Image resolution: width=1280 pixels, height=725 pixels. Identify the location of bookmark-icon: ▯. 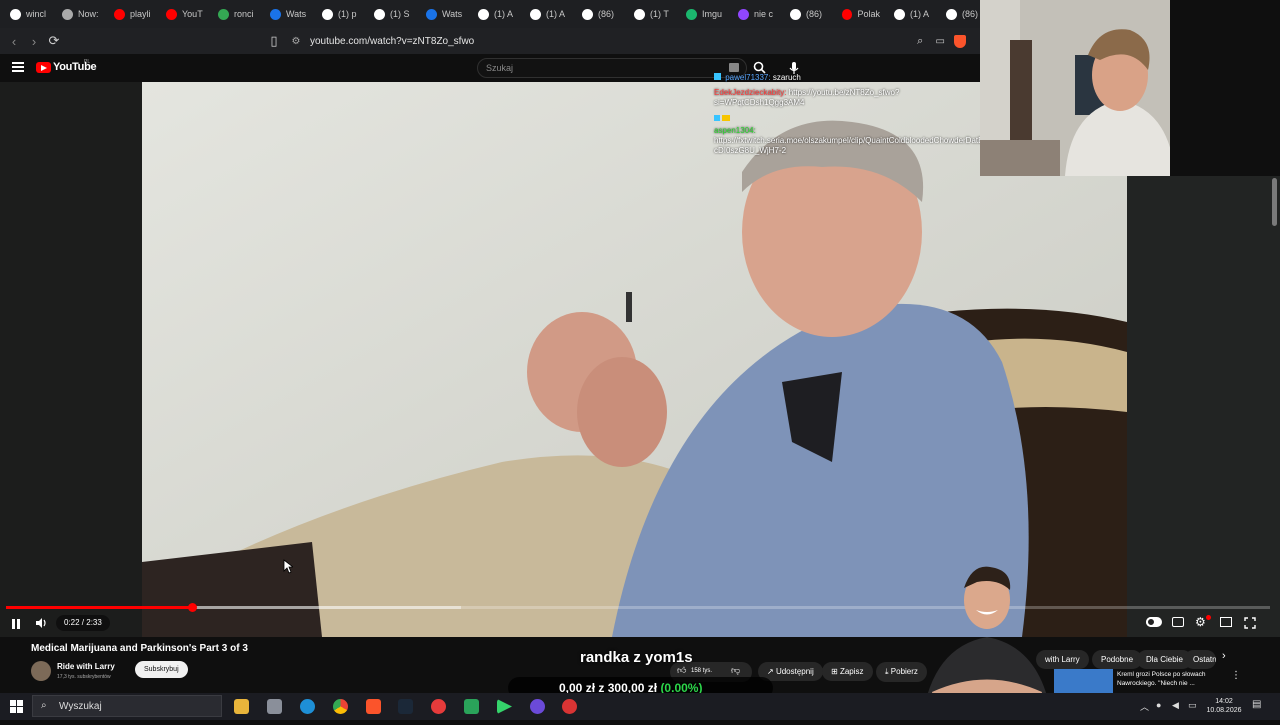
(274, 41).